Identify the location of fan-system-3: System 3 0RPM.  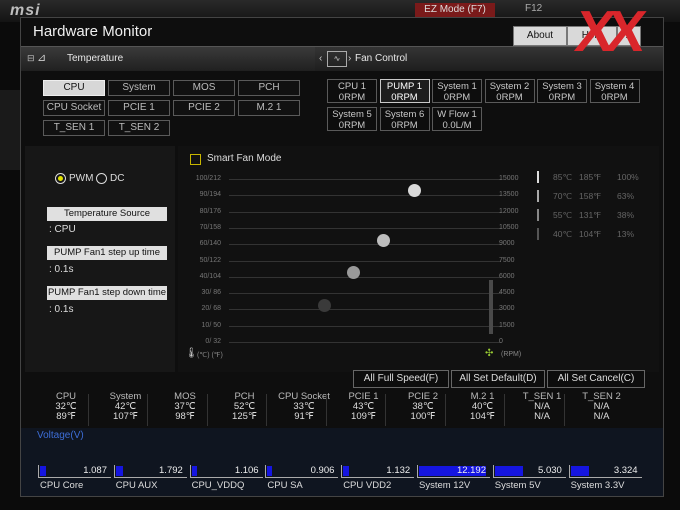
(562, 91).